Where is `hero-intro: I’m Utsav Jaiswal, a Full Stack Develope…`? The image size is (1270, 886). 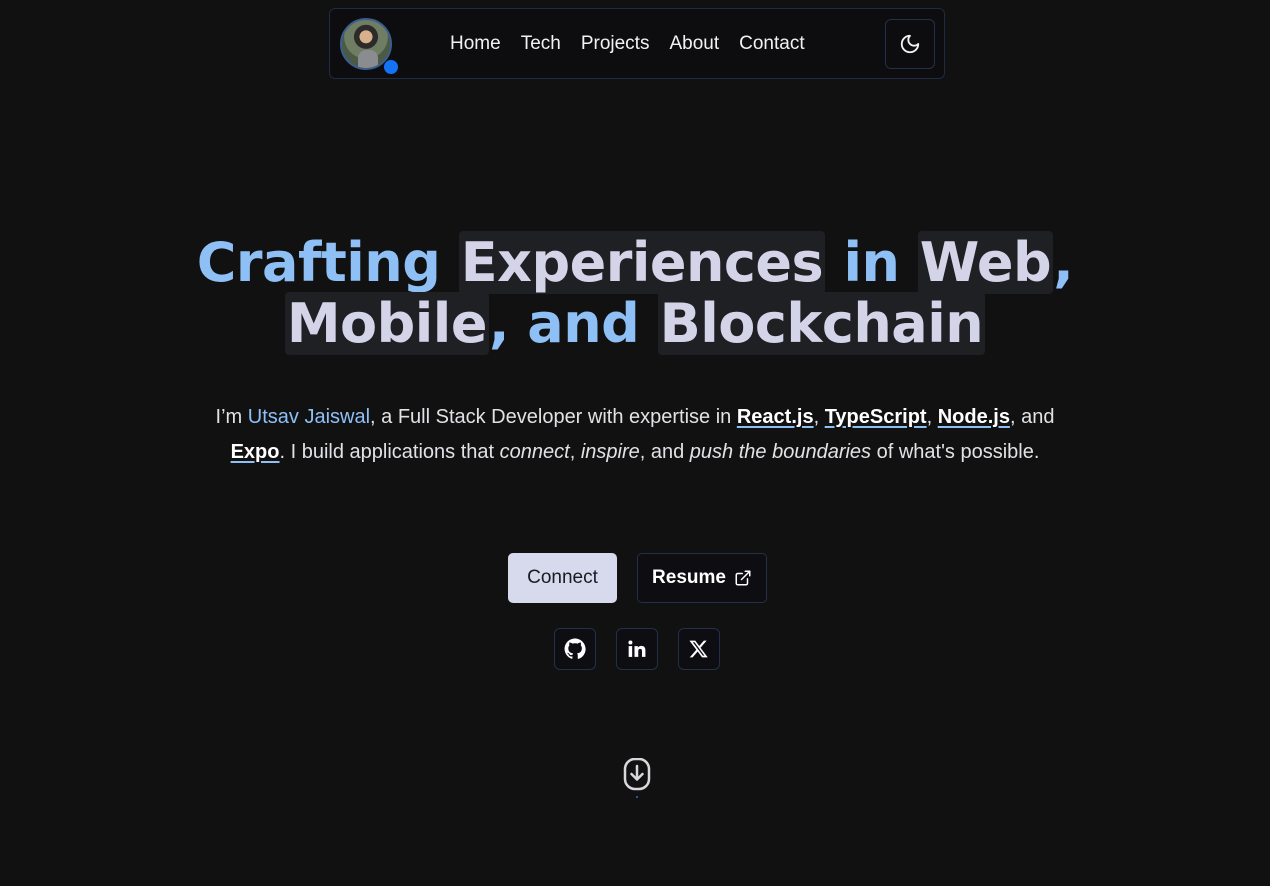
hero-intro: I’m Utsav Jaiswal, a Full Stack Develope… is located at coordinates (635, 435).